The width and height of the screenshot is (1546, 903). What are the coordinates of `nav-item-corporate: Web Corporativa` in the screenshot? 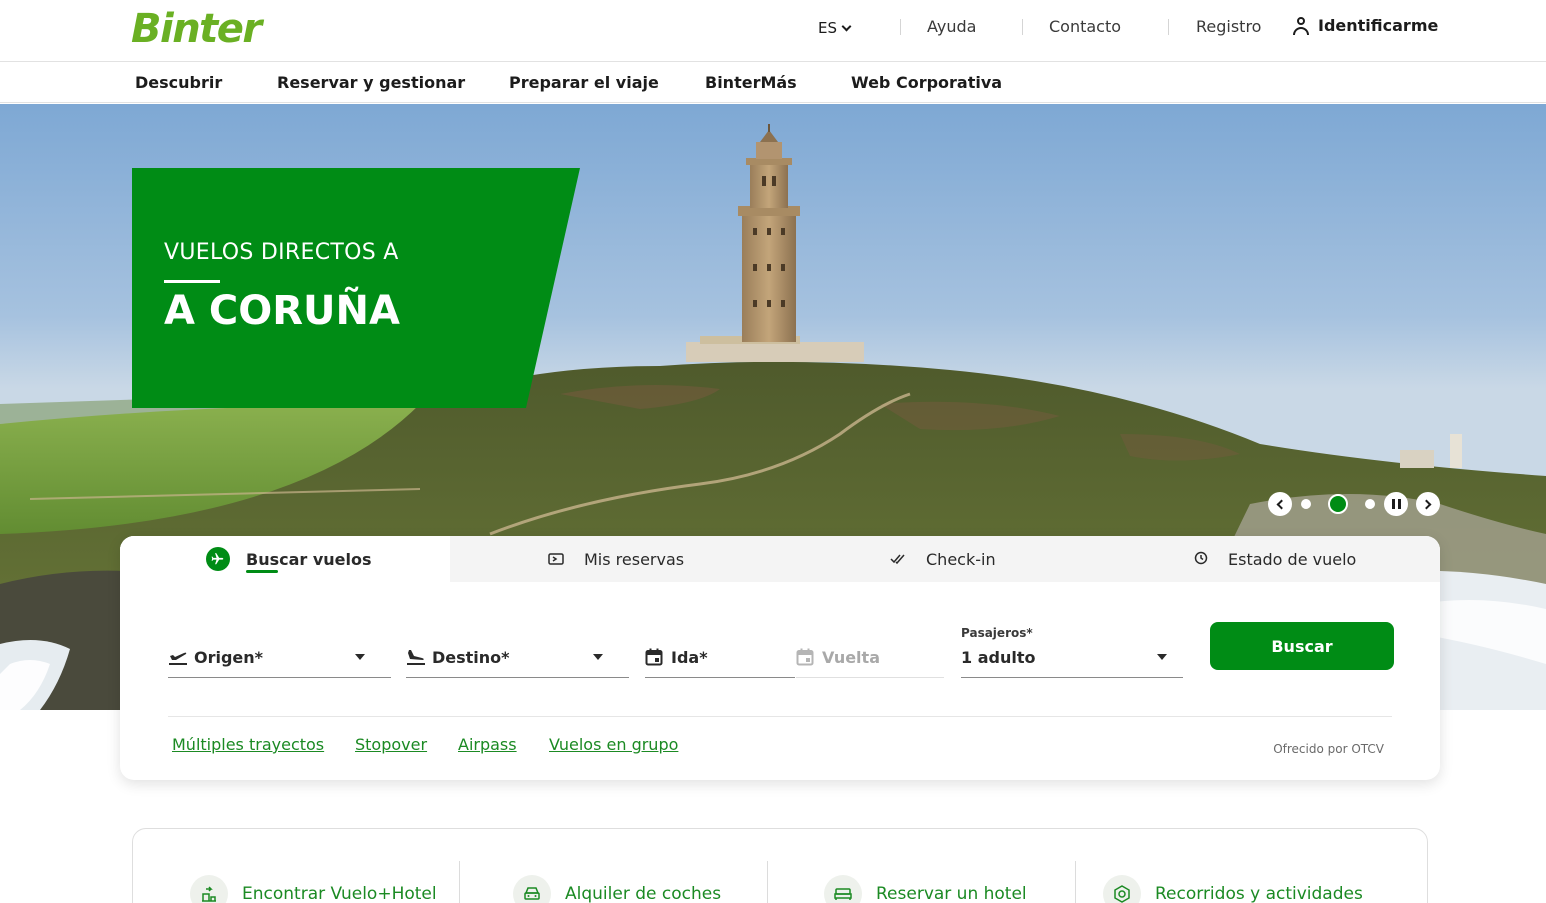 It's located at (926, 82).